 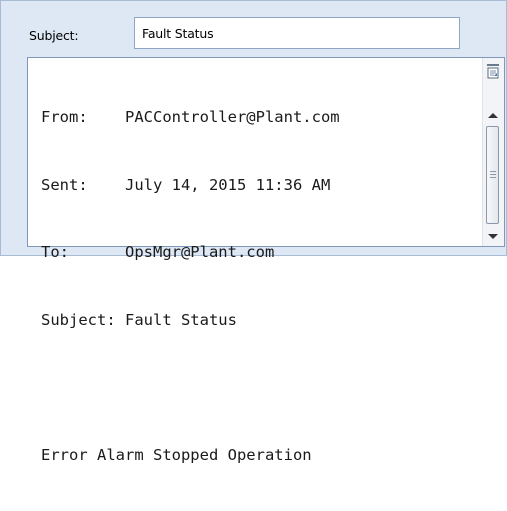 I want to click on subject-label: Subject:, so click(x=54, y=35).